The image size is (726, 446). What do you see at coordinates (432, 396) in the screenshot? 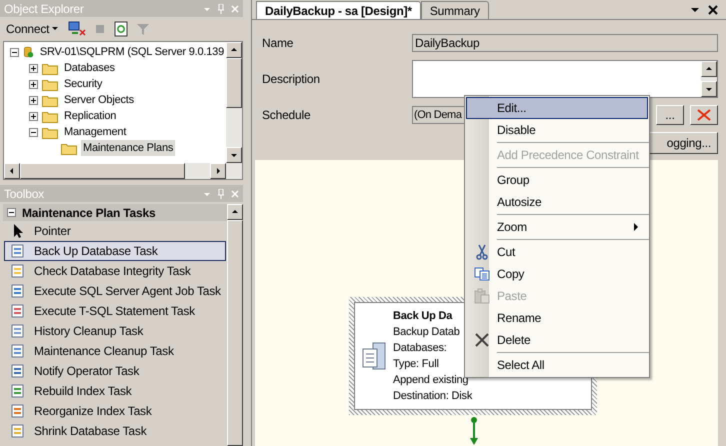
I see `task-detail: Destination: Disk` at bounding box center [432, 396].